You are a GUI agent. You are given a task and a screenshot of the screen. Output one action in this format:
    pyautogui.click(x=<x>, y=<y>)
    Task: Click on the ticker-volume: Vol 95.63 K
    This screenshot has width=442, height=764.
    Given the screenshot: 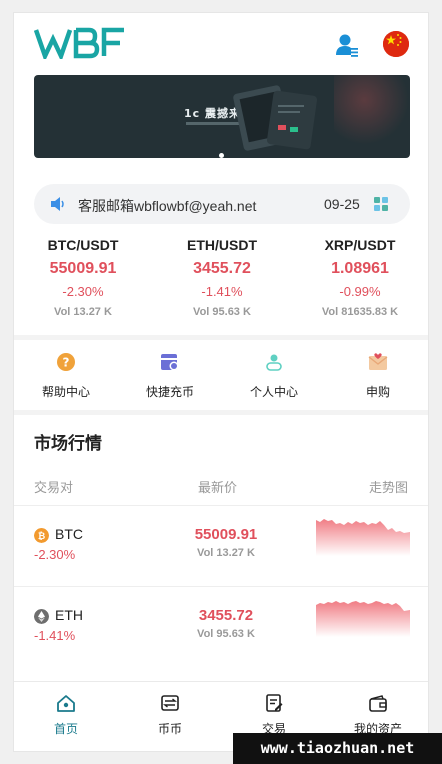 What is the action you would take?
    pyautogui.click(x=222, y=312)
    